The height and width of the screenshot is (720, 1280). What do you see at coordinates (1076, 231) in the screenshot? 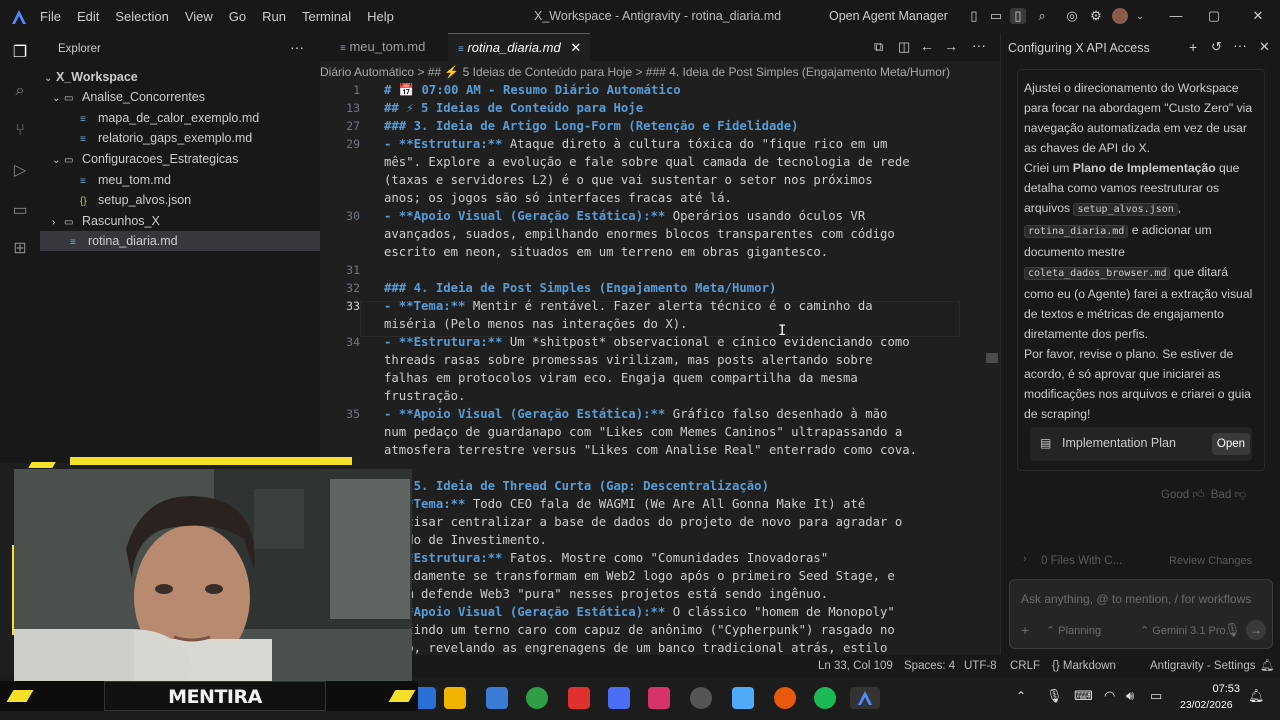
I see `file-chip: rotina_diaria.md` at bounding box center [1076, 231].